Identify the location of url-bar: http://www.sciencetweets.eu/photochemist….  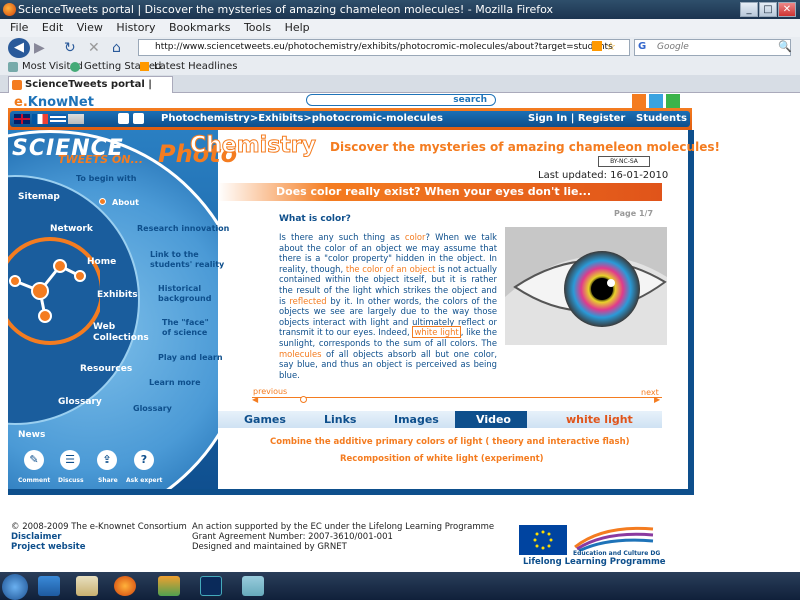
(384, 47).